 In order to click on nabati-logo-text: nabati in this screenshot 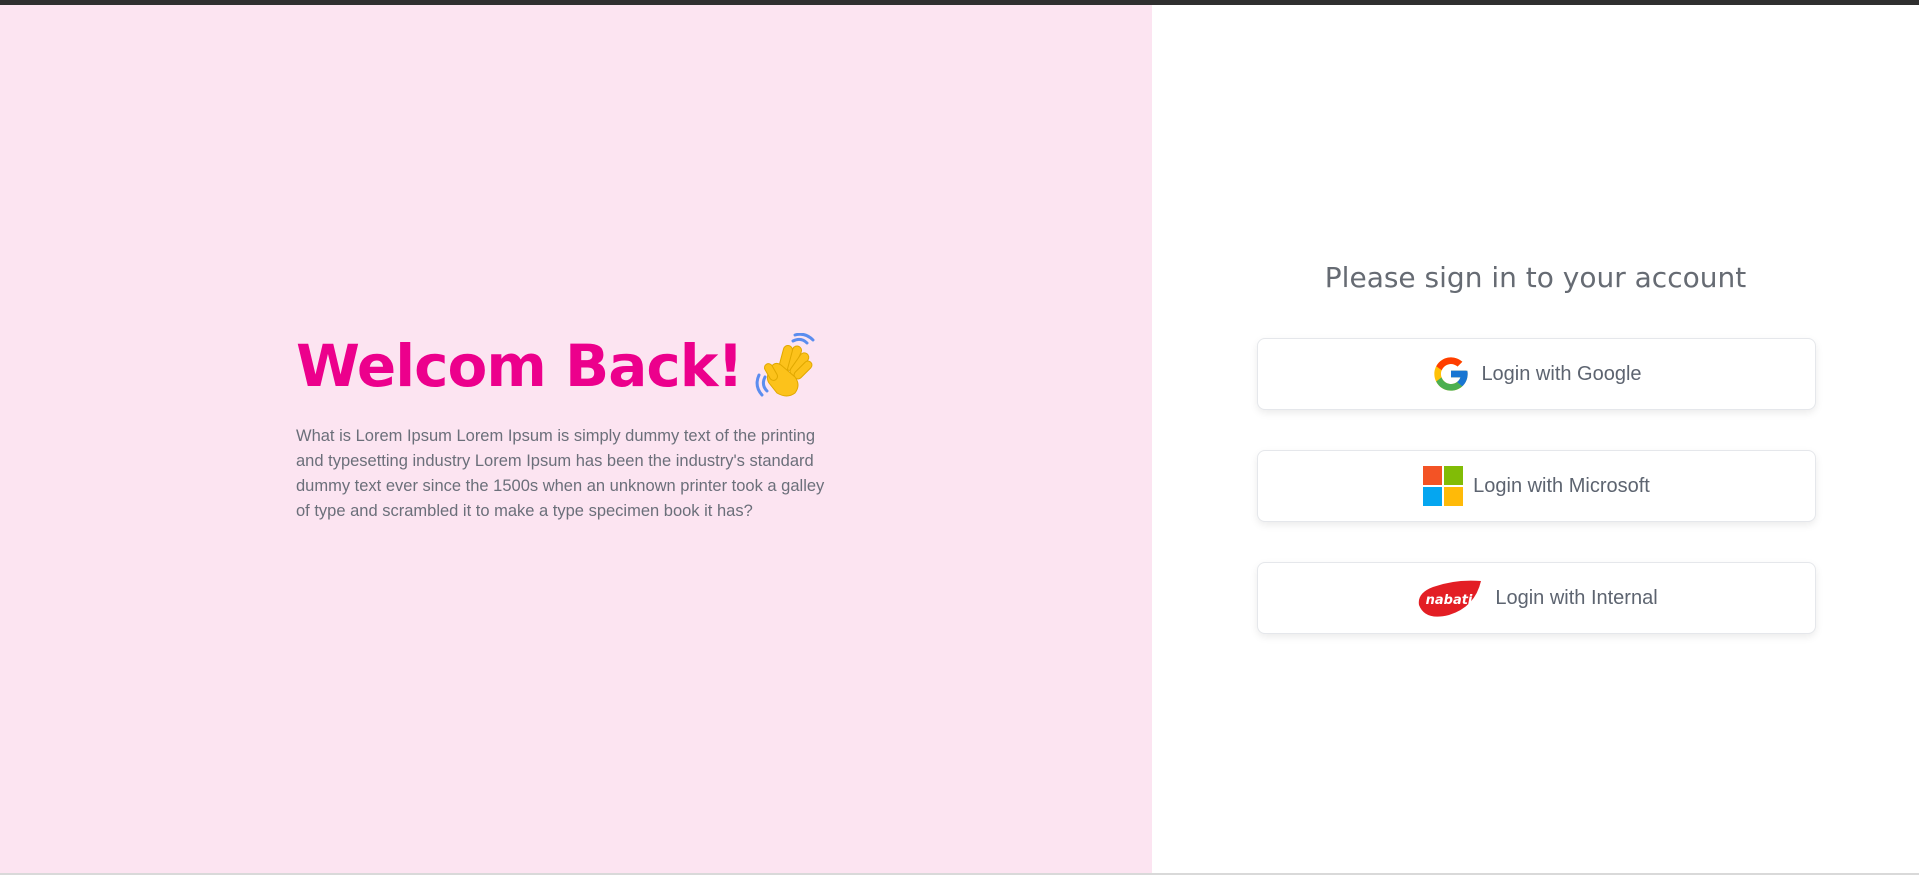, I will do `click(1449, 600)`.